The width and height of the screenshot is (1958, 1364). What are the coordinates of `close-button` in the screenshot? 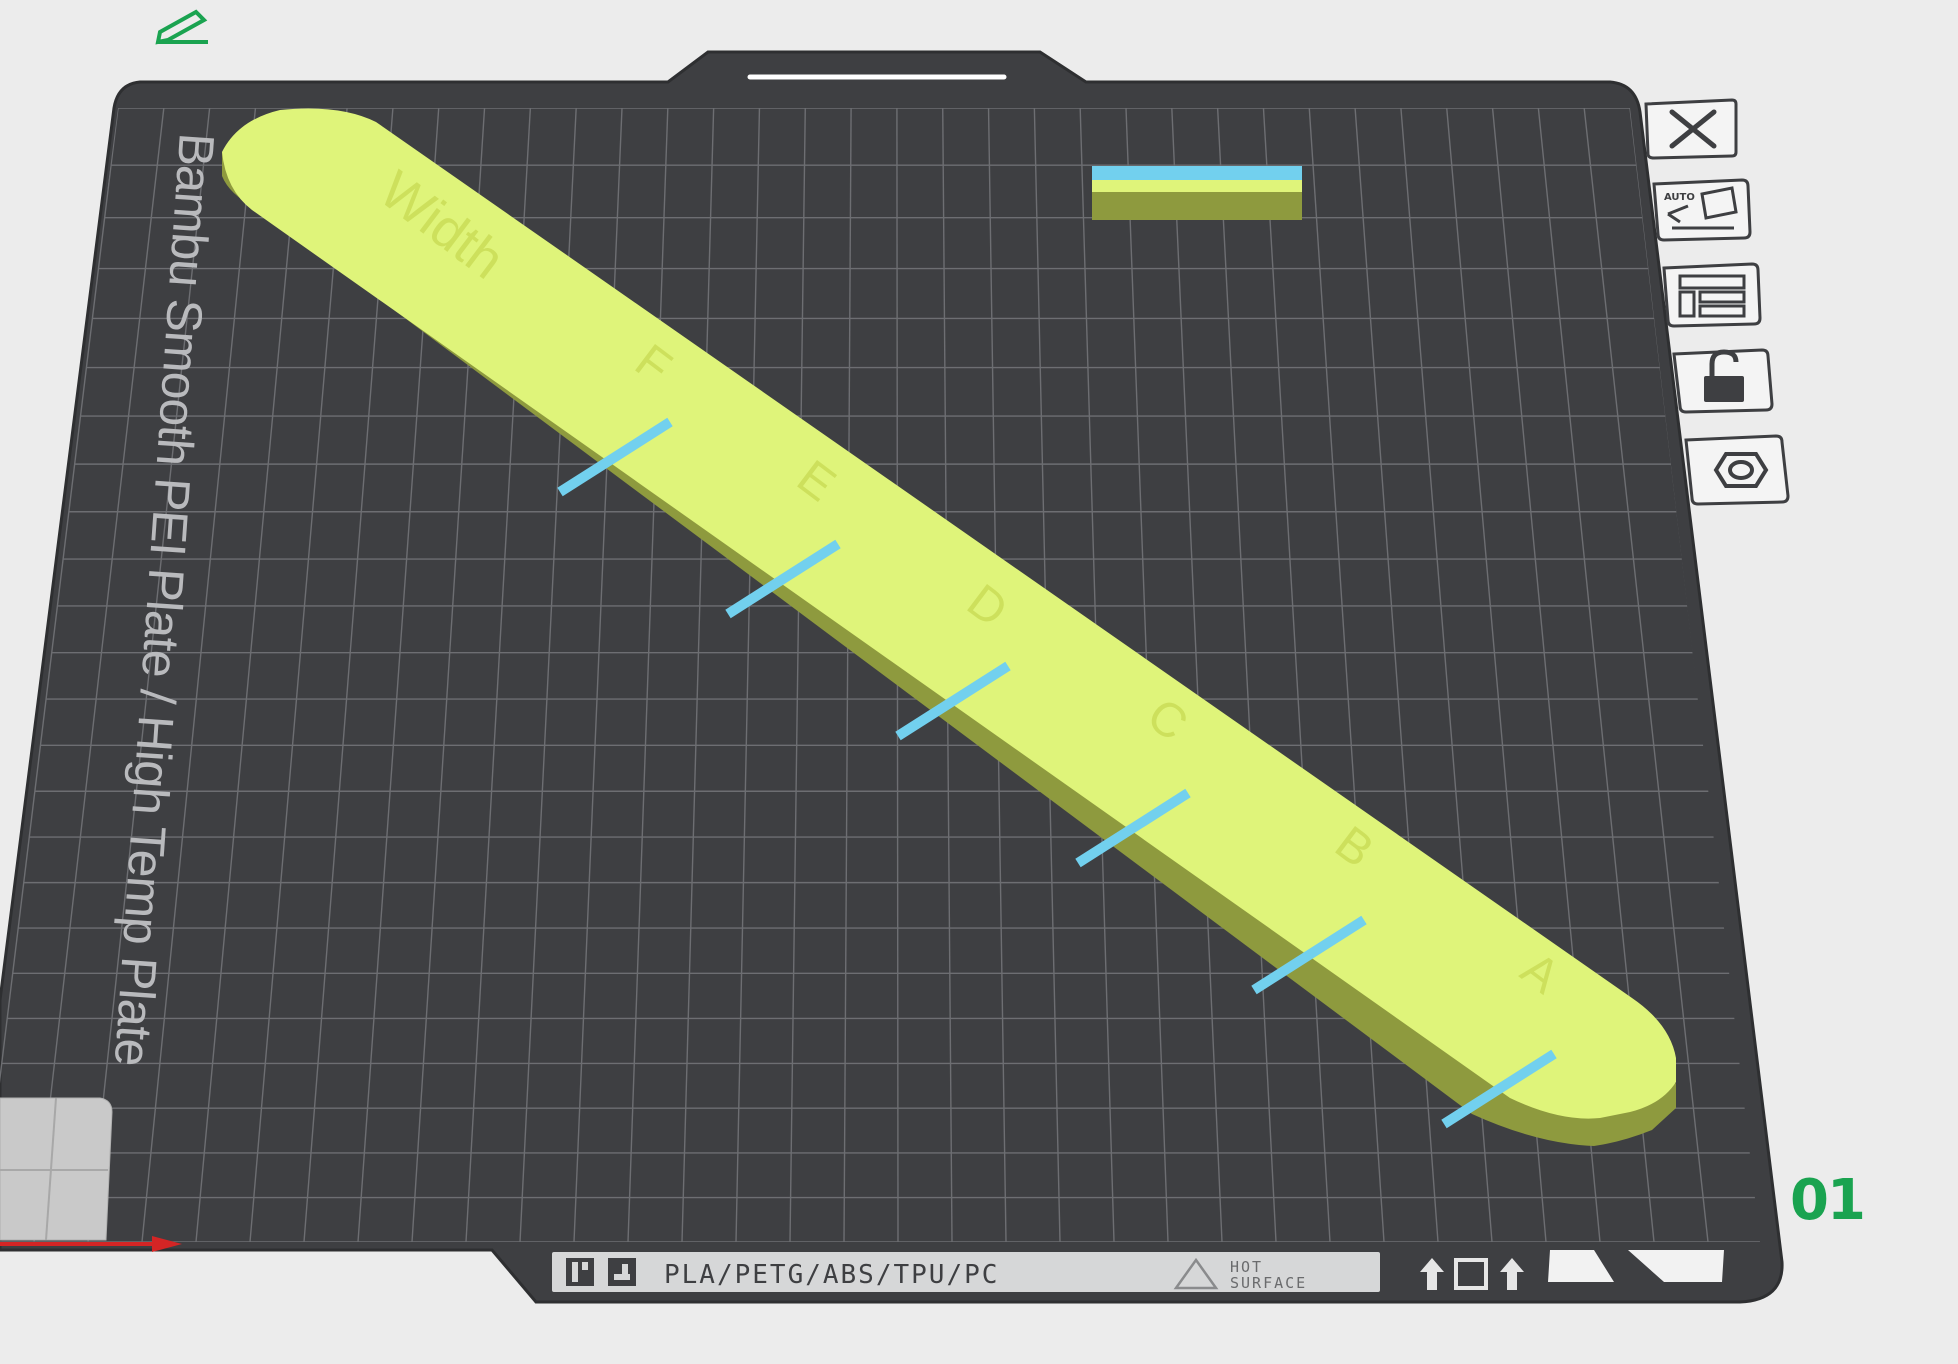 It's located at (1691, 129).